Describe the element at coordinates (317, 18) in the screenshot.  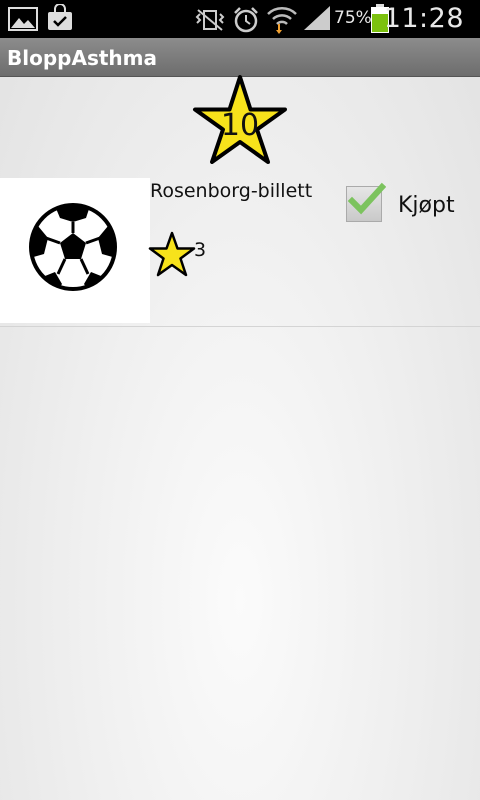
I see `signal-icon` at that location.